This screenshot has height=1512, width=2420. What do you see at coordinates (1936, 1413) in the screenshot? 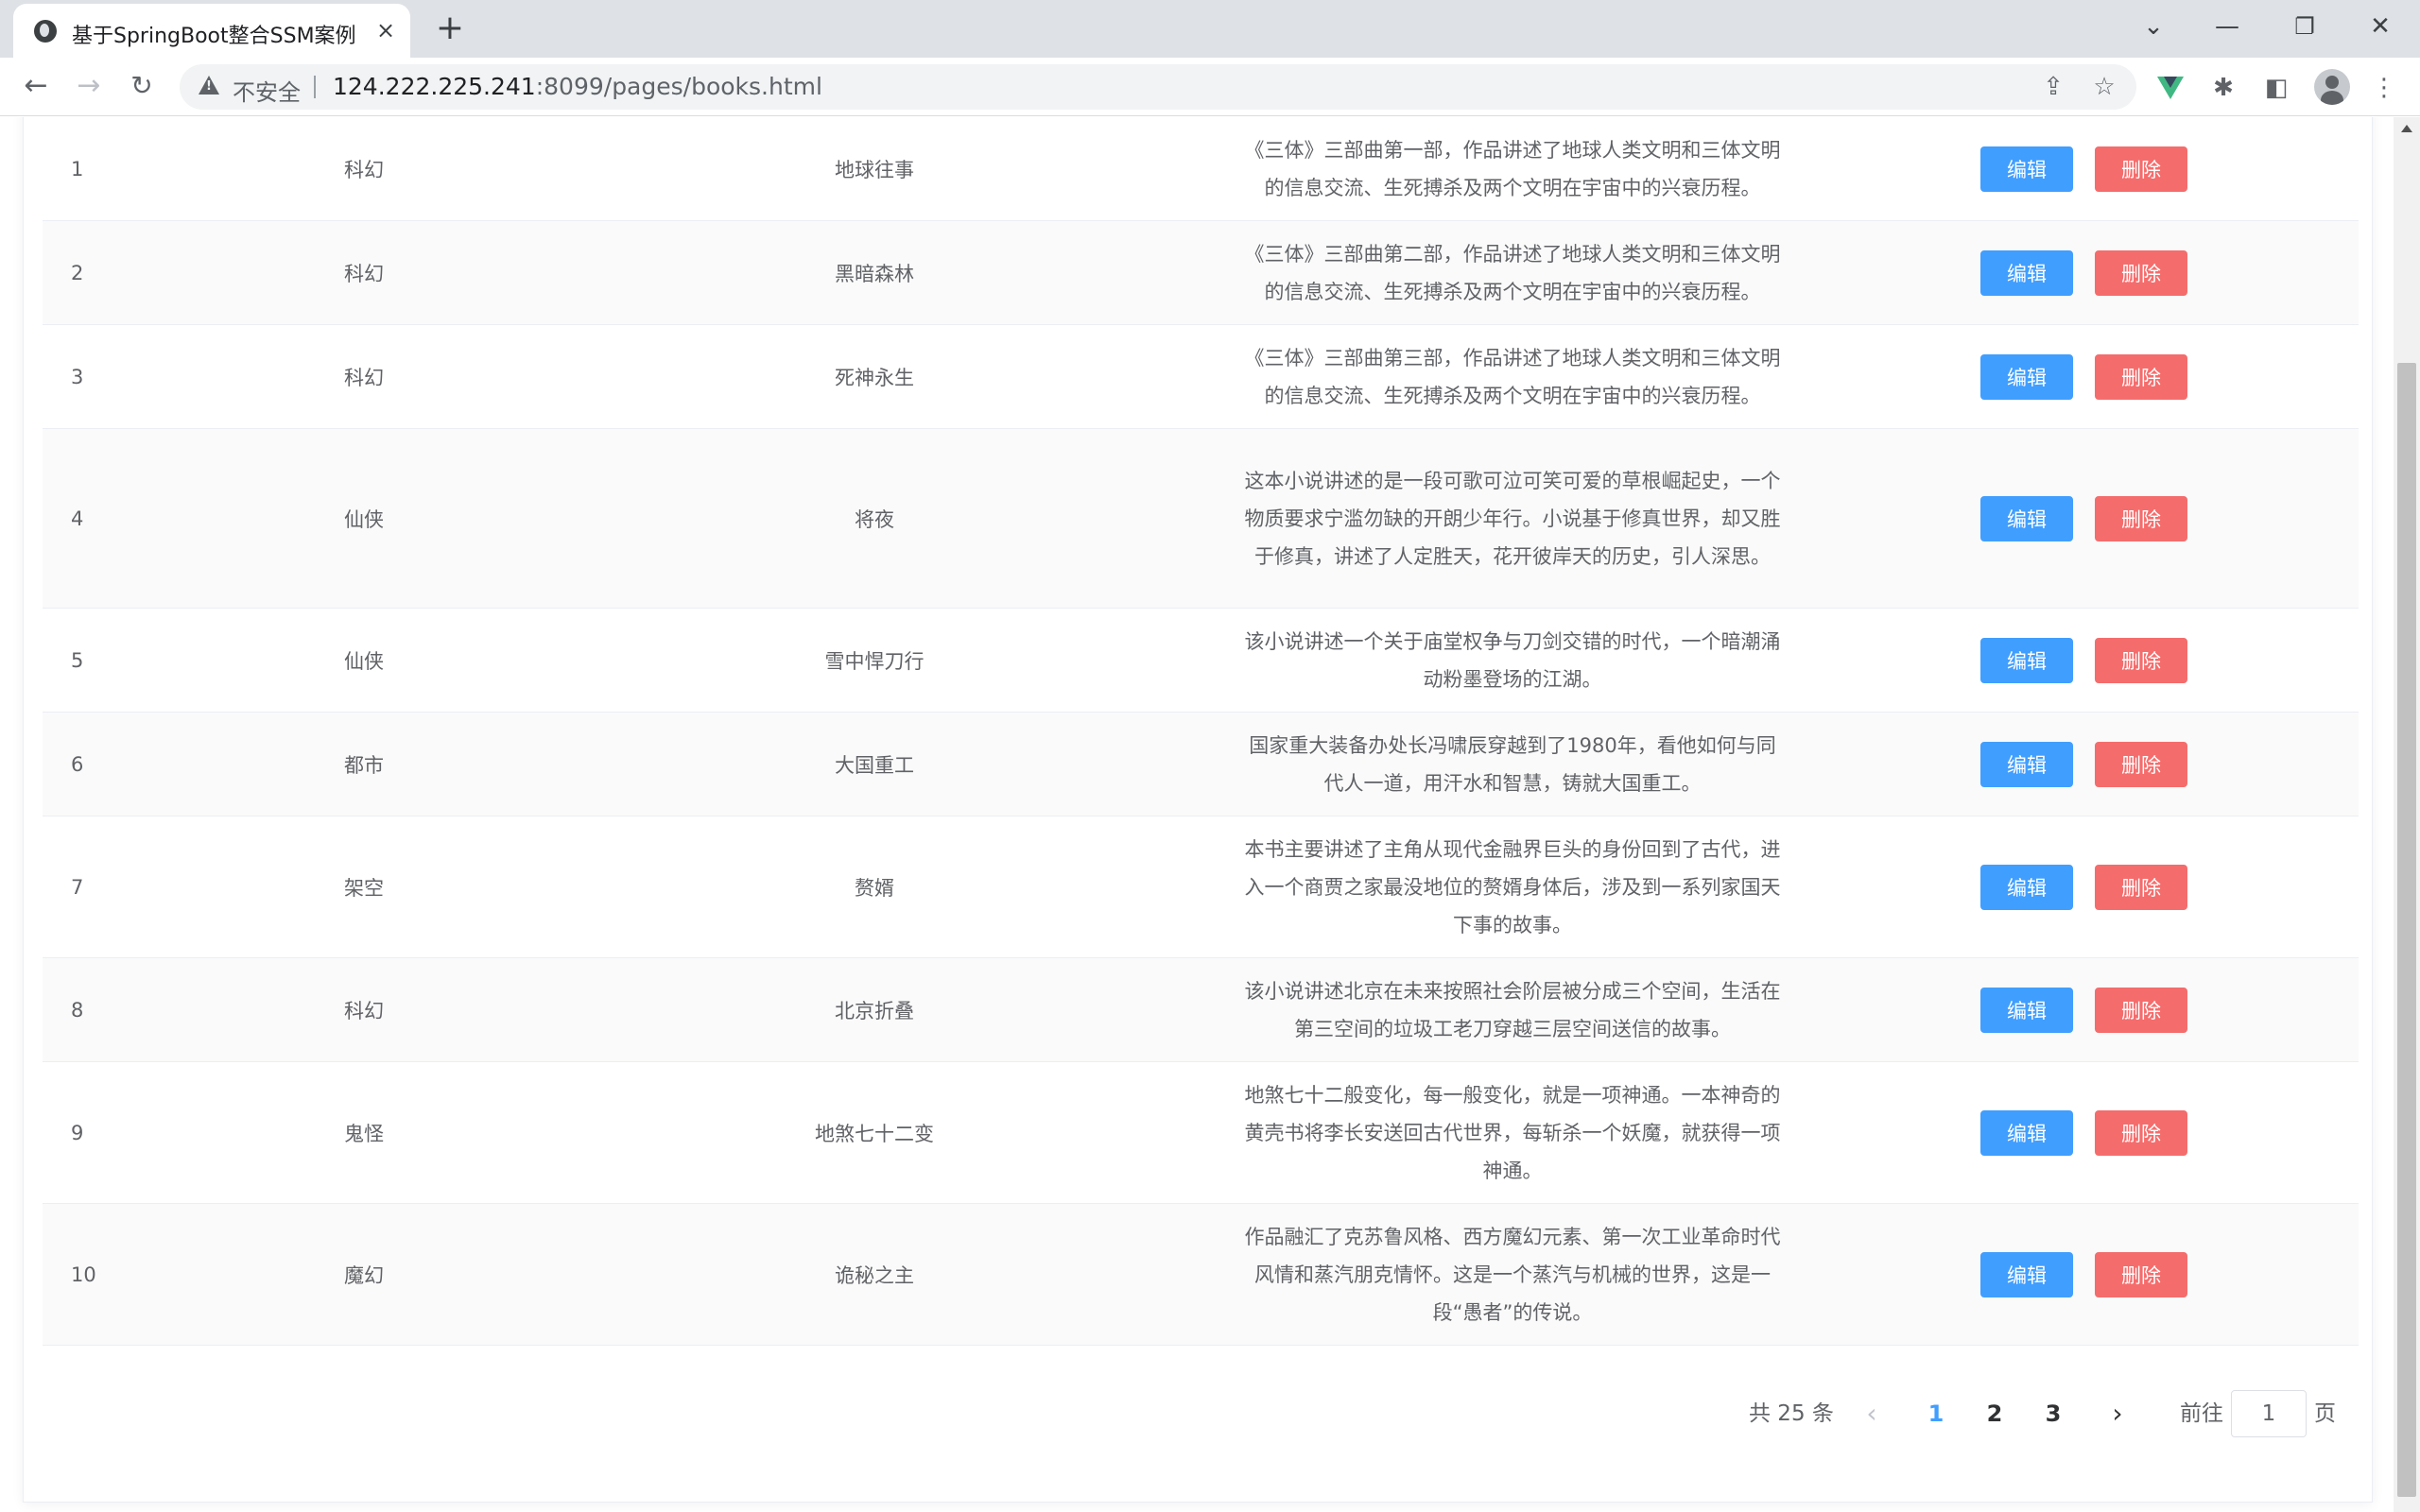
I see `page-button-1: 1` at bounding box center [1936, 1413].